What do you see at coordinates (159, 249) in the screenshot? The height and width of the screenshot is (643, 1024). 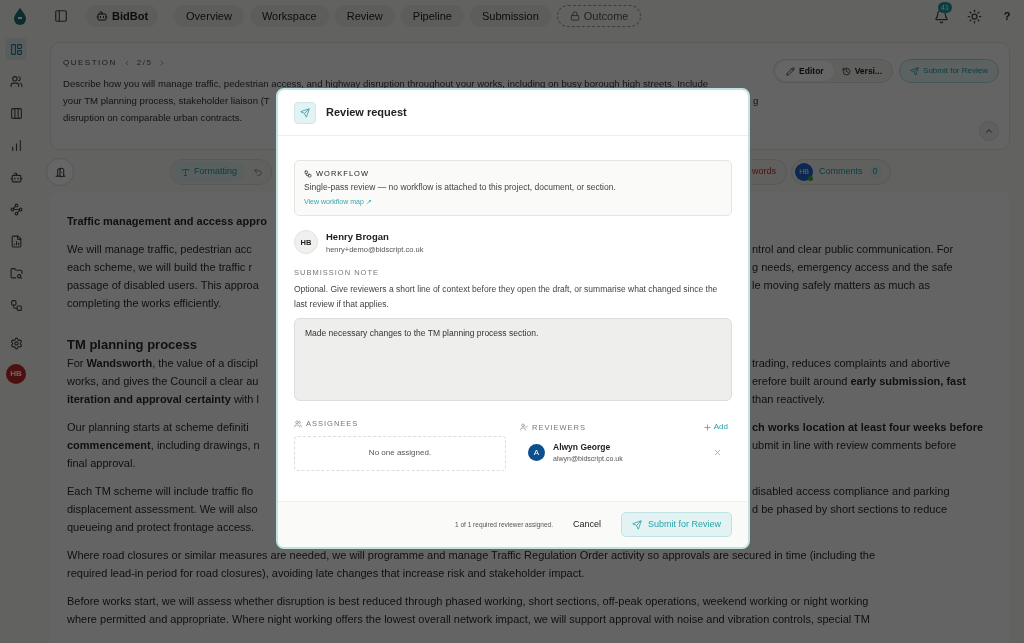 I see `text-line: We will manage traffic, pedestrian acc` at bounding box center [159, 249].